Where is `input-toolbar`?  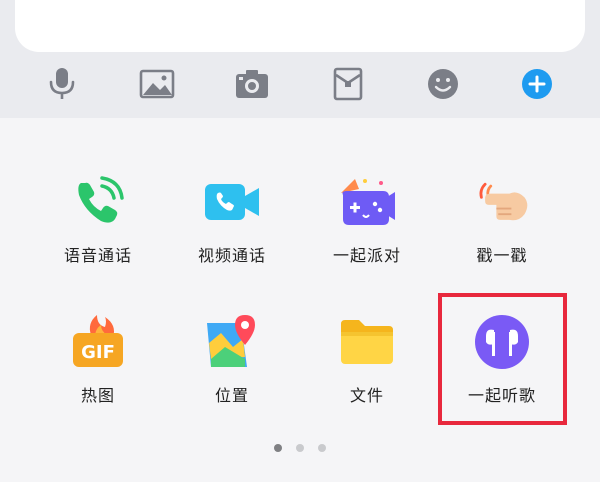
input-toolbar is located at coordinates (300, 84).